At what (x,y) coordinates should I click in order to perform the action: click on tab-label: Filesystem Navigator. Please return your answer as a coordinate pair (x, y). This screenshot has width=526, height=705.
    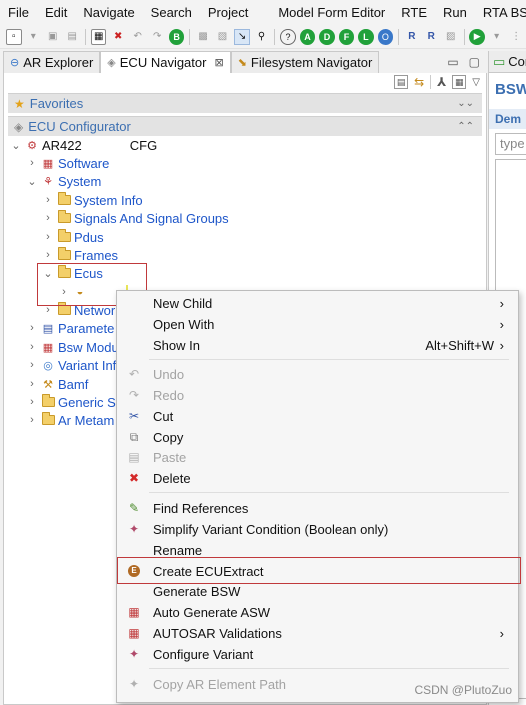
    Looking at the image, I should click on (311, 62).